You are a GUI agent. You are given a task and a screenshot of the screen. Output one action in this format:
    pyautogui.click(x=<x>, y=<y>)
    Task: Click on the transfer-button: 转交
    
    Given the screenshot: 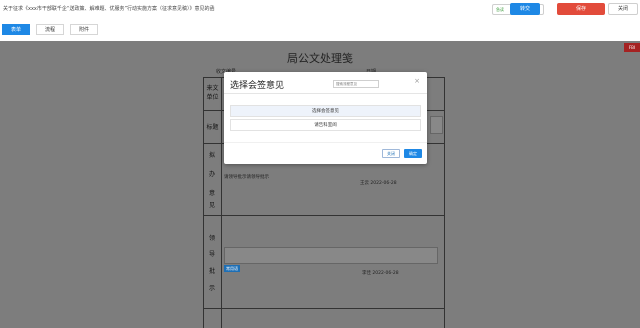 What is the action you would take?
    pyautogui.click(x=525, y=9)
    